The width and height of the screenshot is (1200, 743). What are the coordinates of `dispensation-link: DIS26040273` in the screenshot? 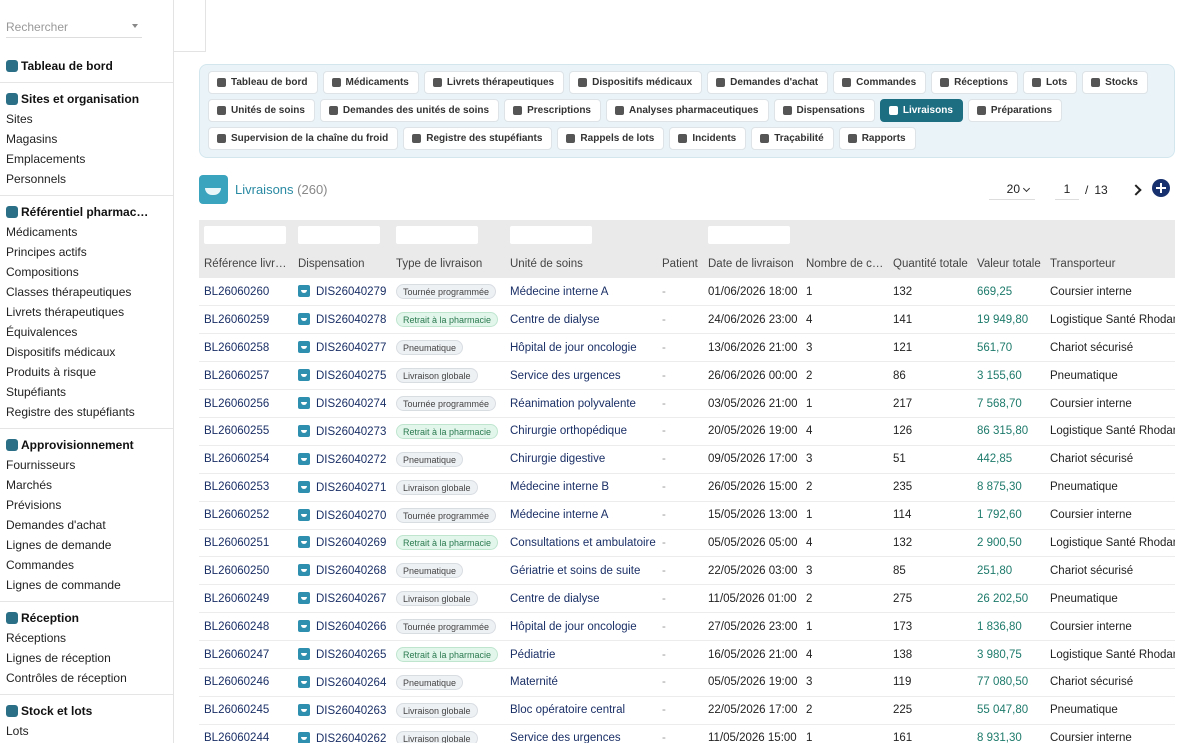 It's located at (342, 431).